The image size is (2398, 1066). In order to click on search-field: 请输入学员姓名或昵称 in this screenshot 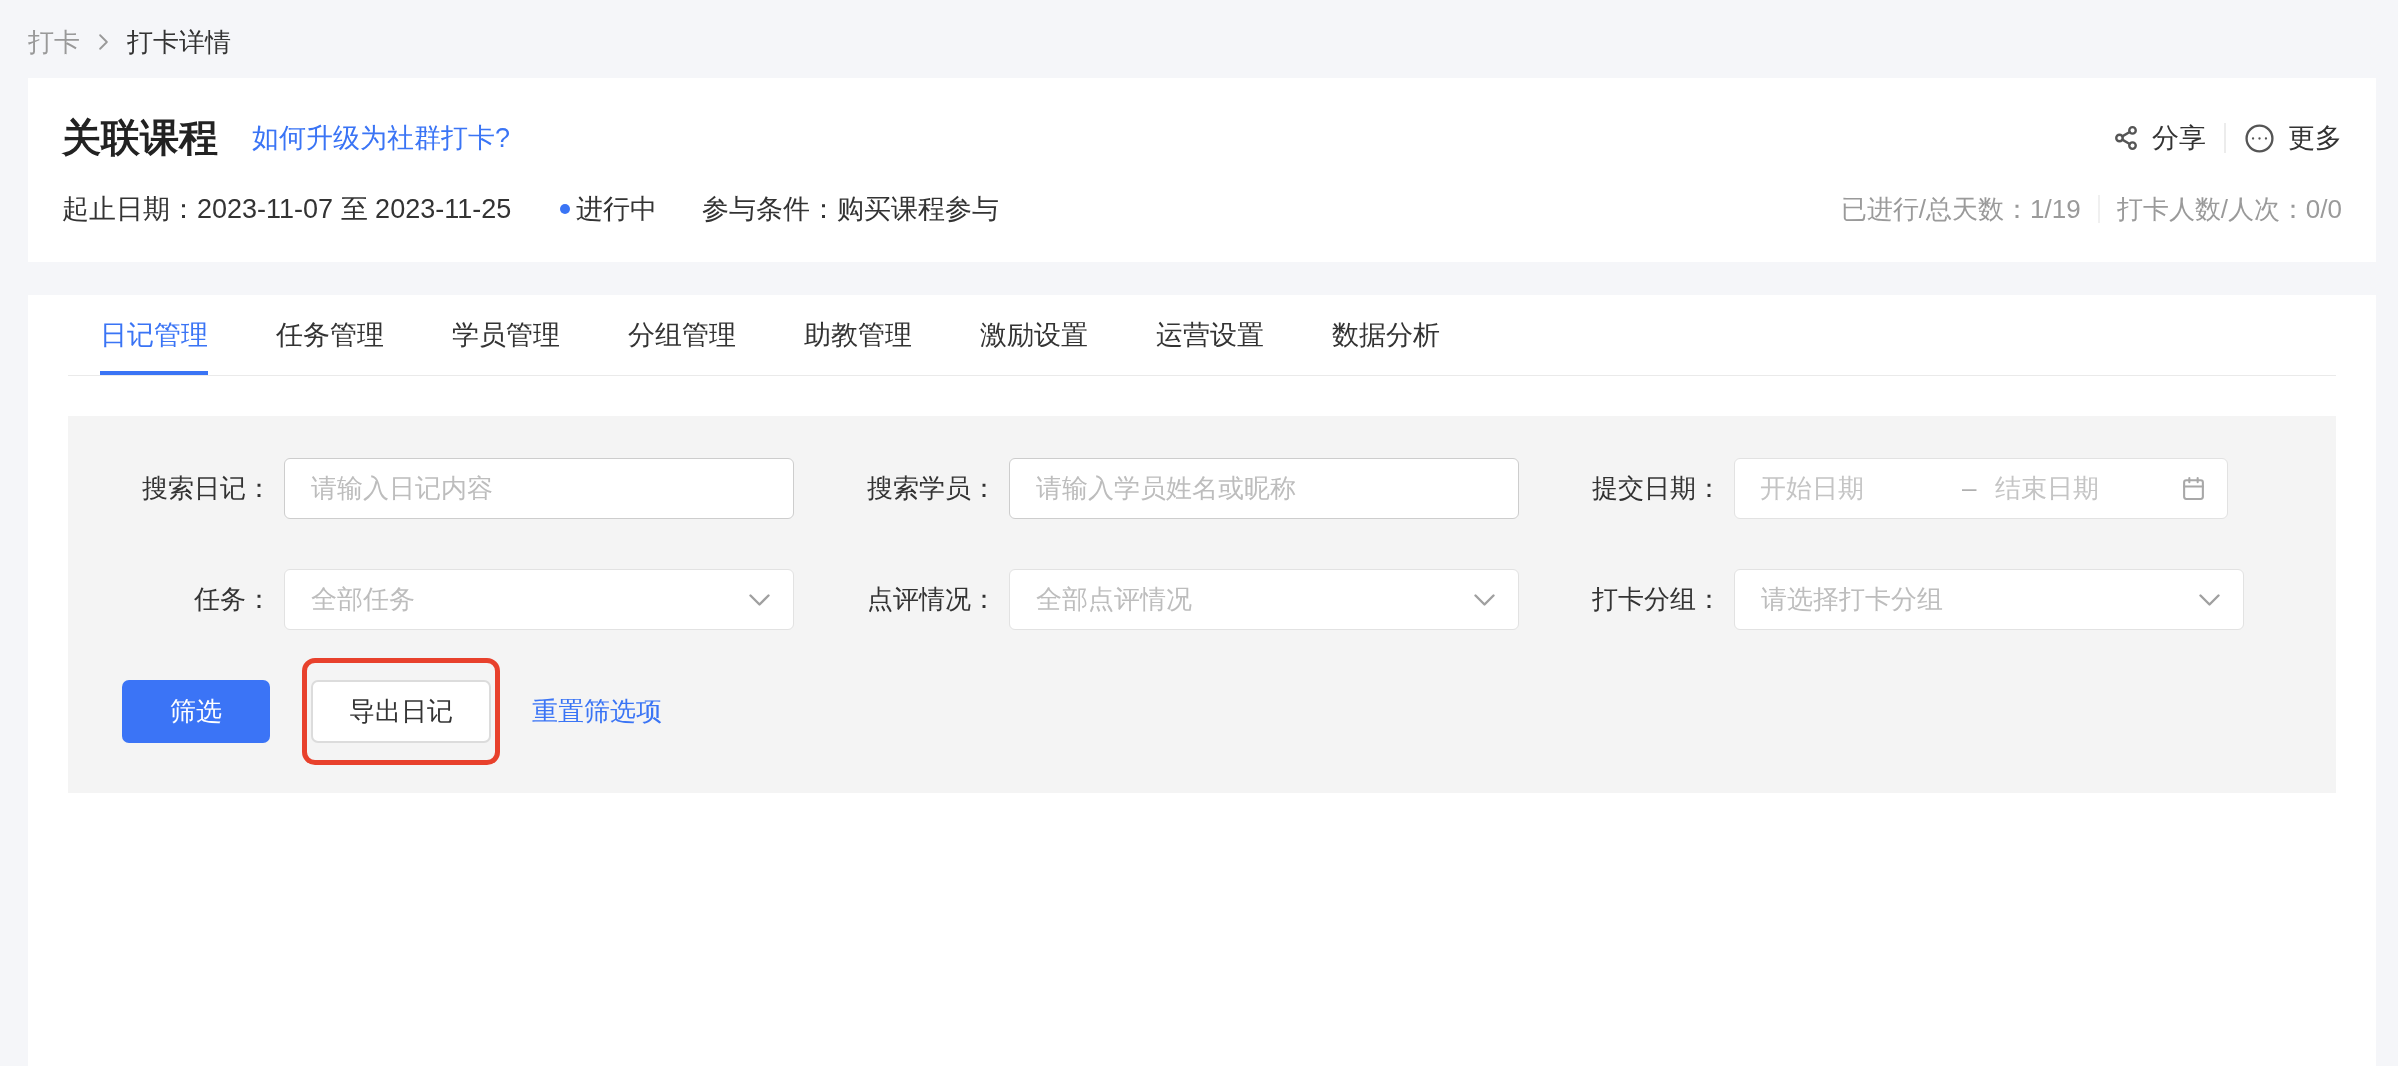, I will do `click(1264, 488)`.